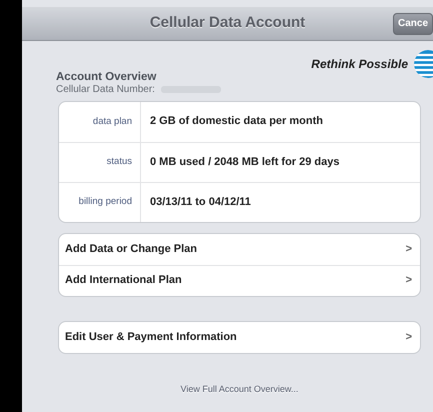 The height and width of the screenshot is (412, 433). Describe the element at coordinates (228, 23) in the screenshot. I see `window-title: Cellular Data Account` at that location.